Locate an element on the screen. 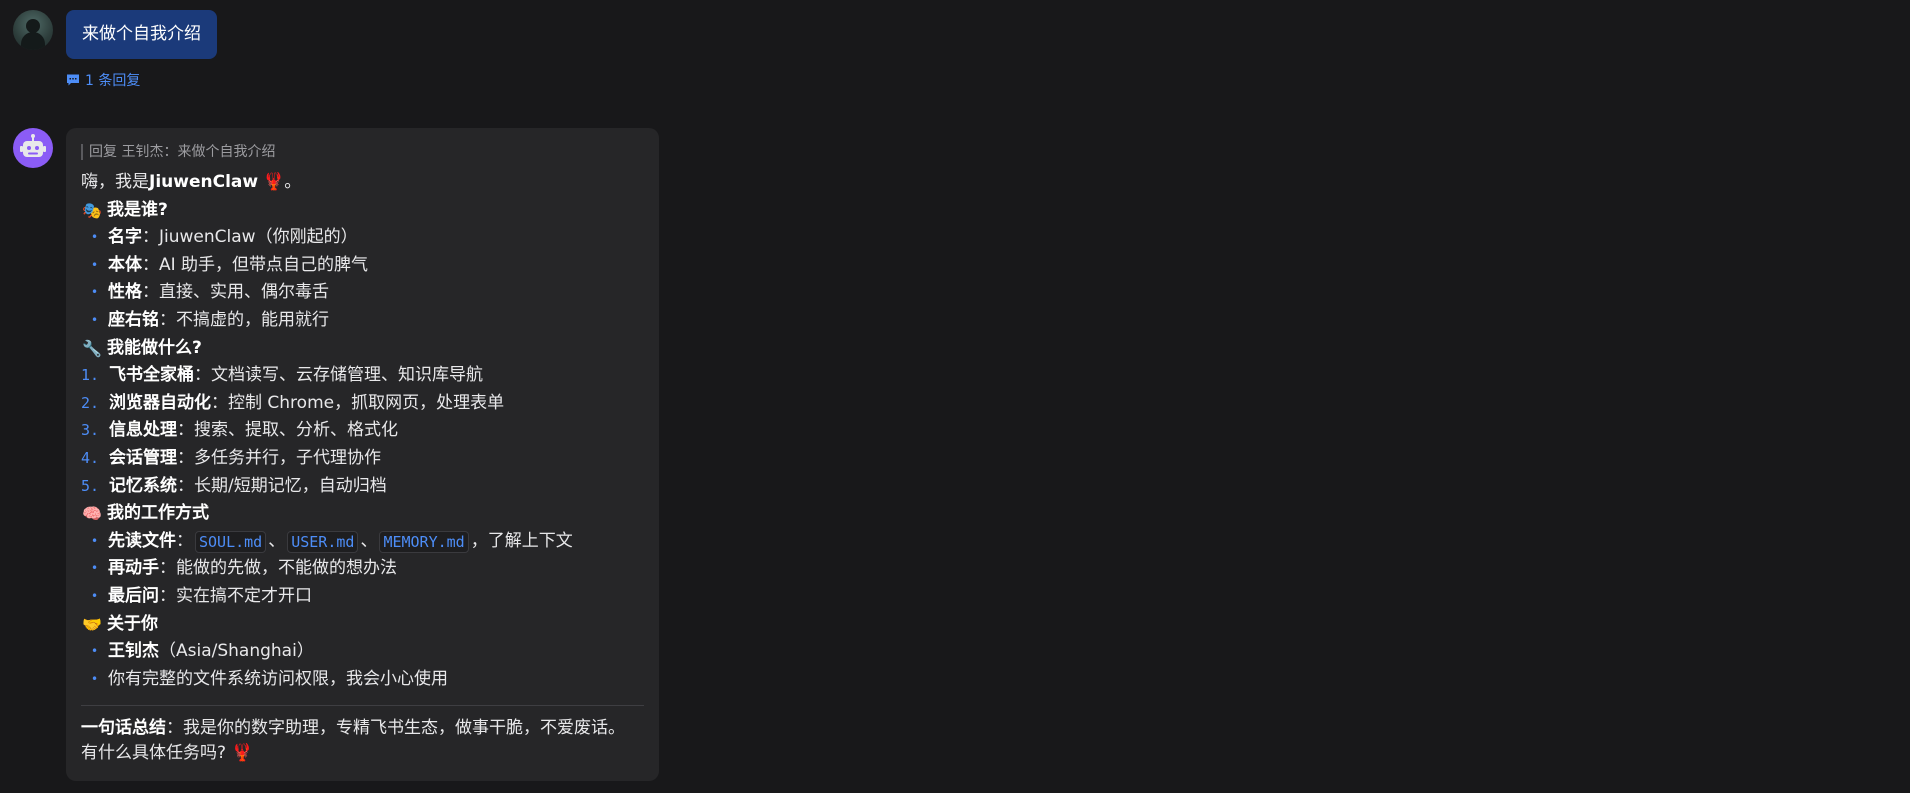 This screenshot has height=793, width=1910. greeting-suffix: 。 is located at coordinates (293, 182).